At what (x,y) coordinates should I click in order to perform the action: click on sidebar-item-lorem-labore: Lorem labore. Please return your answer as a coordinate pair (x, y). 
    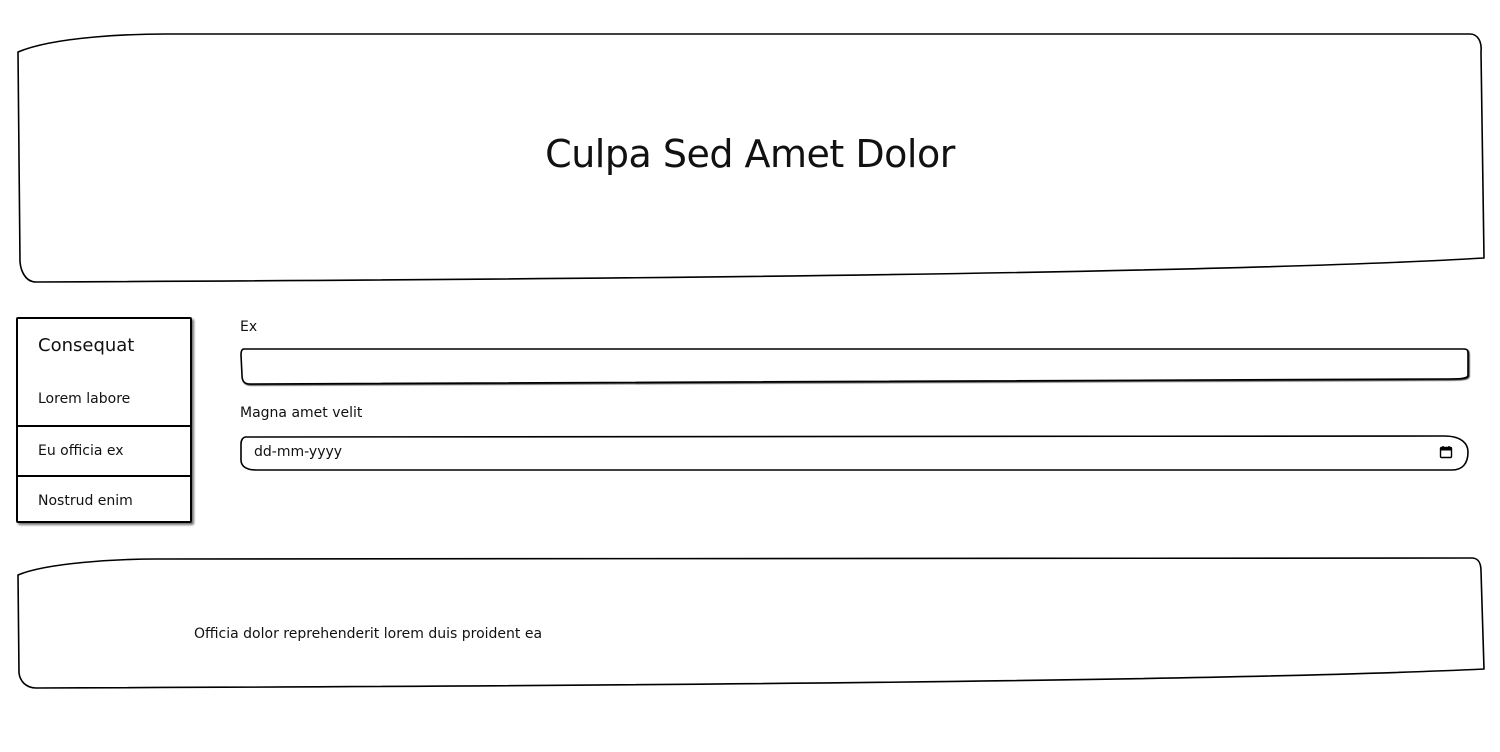
    Looking at the image, I should click on (104, 399).